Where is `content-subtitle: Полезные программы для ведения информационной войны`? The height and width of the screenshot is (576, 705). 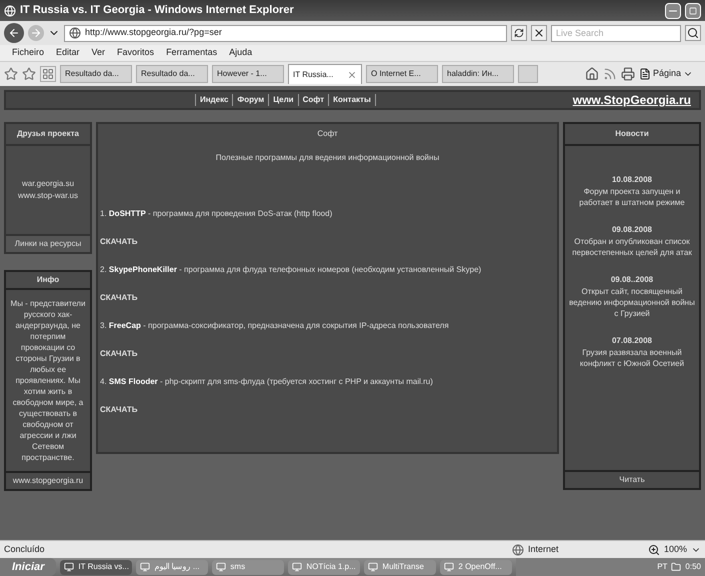 content-subtitle: Полезные программы для ведения информационной войны is located at coordinates (327, 158).